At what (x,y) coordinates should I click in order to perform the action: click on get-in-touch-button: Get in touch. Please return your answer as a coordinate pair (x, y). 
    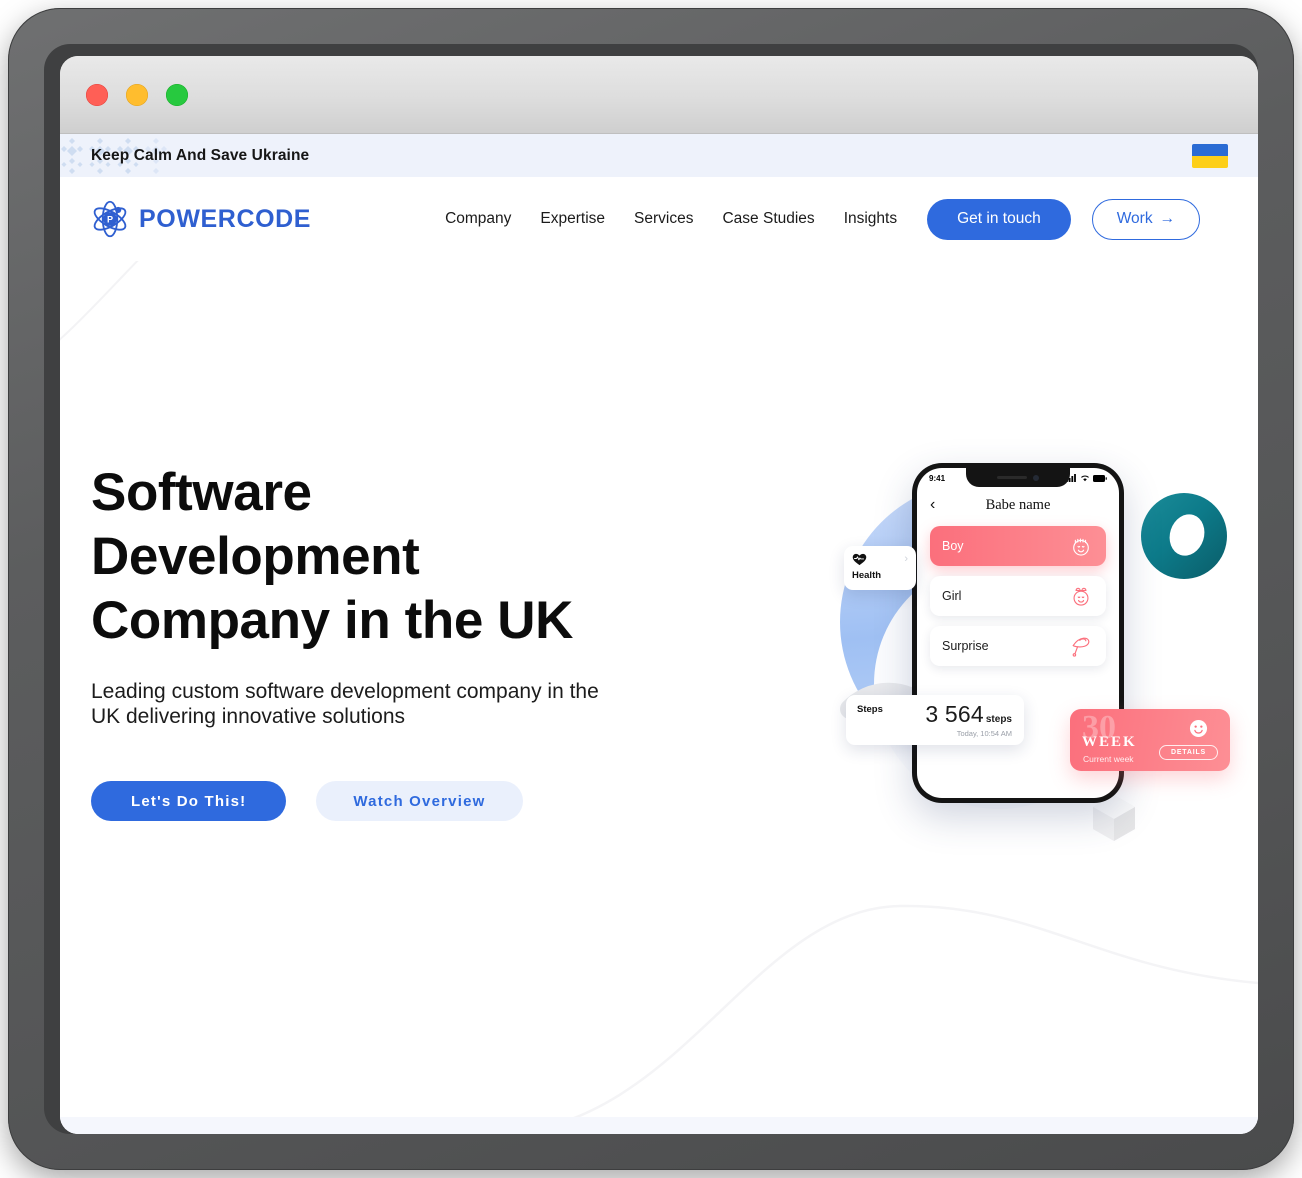
    Looking at the image, I should click on (999, 219).